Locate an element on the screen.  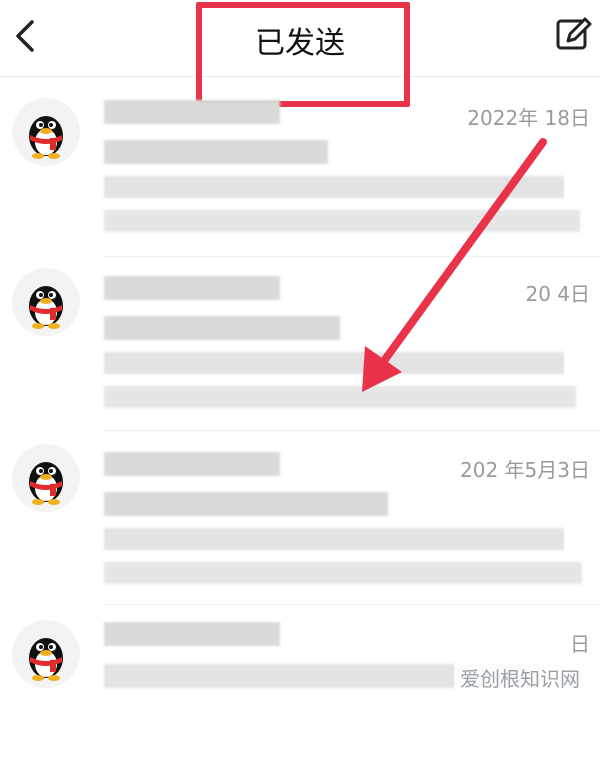
mail-date: 日 is located at coordinates (580, 644).